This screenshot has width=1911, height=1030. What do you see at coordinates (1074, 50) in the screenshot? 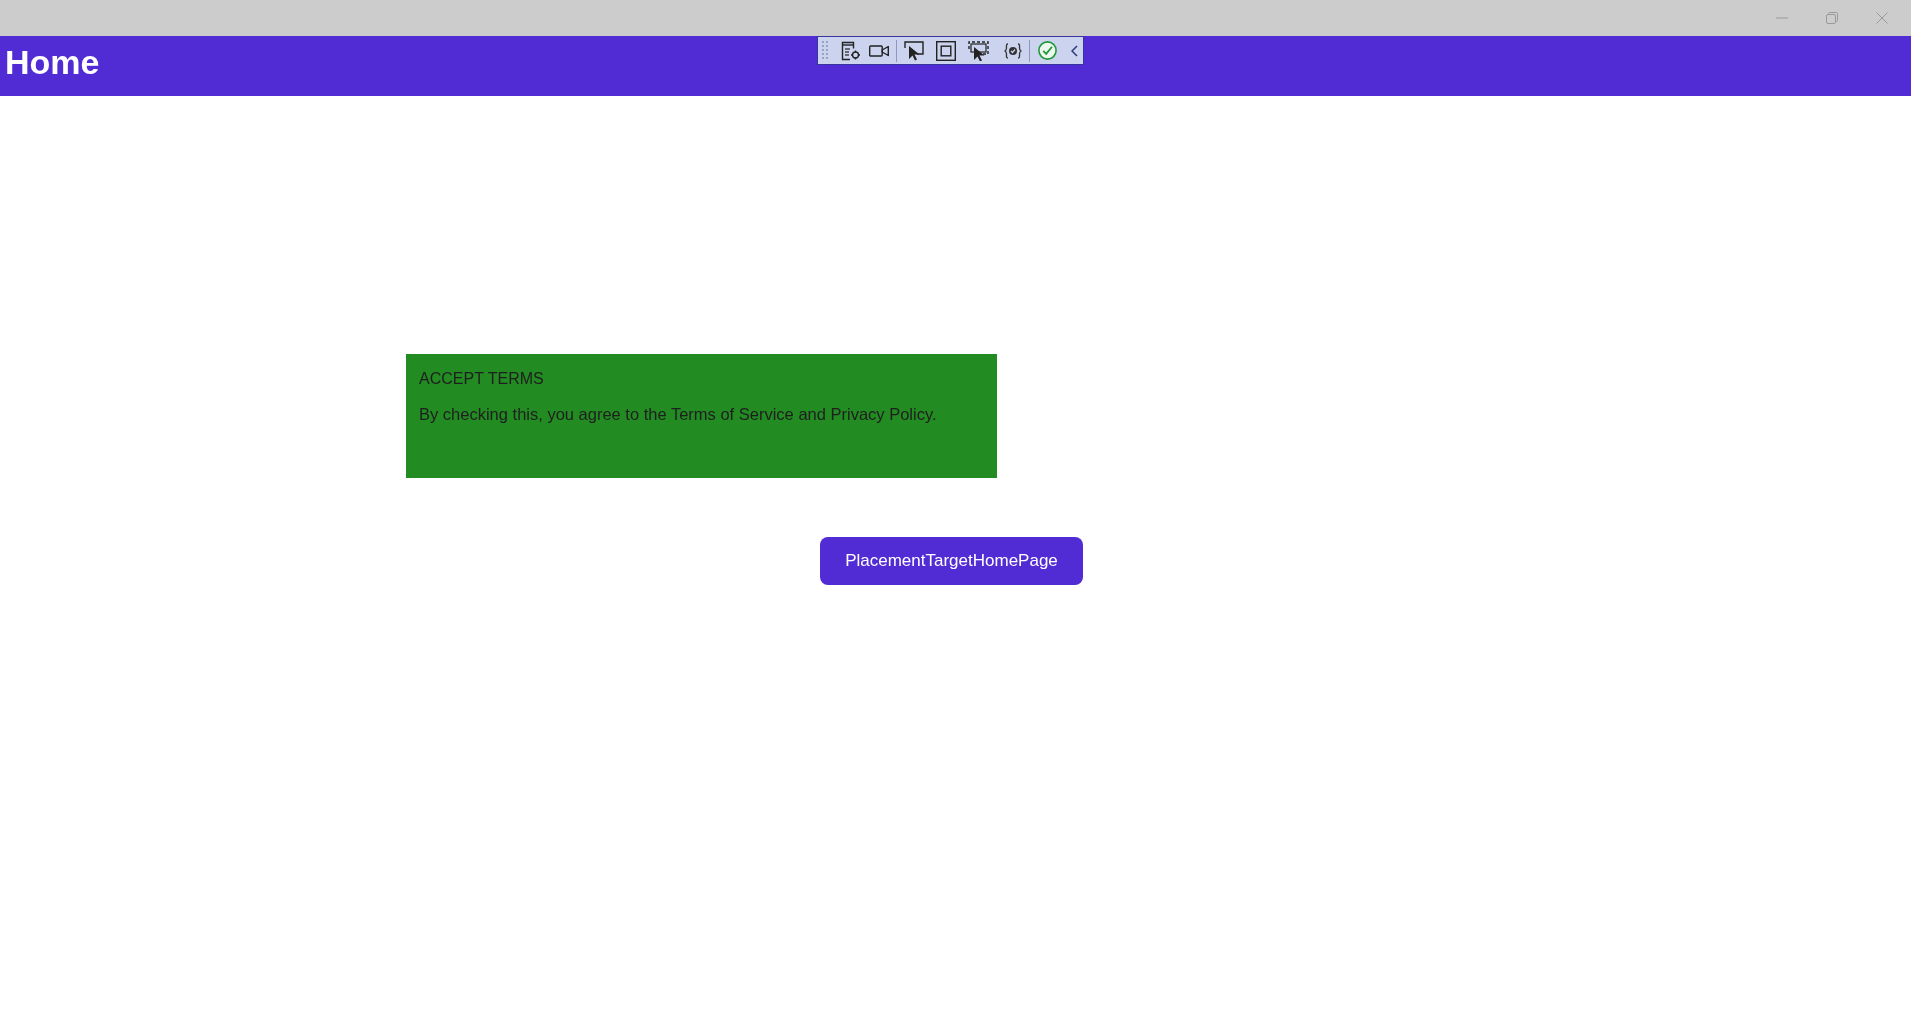
I see `chevron-left-icon` at bounding box center [1074, 50].